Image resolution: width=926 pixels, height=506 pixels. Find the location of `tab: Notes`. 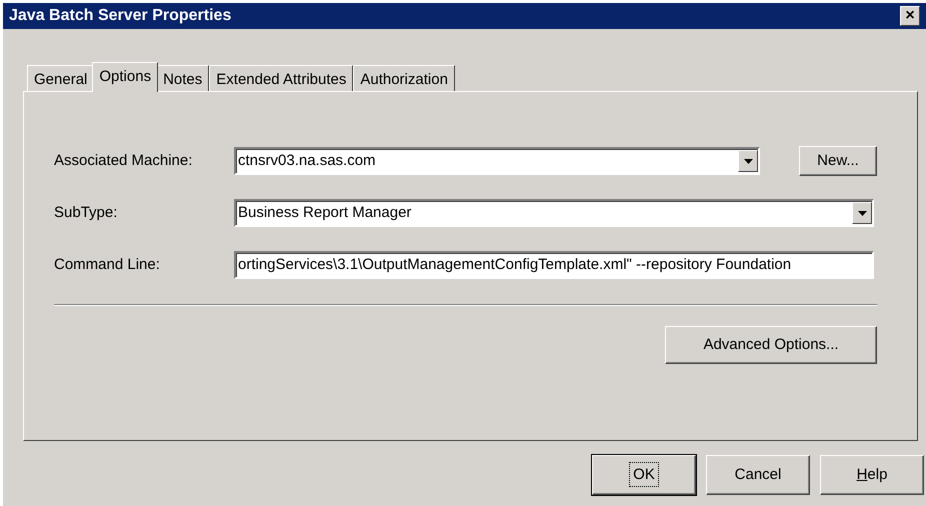

tab: Notes is located at coordinates (183, 78).